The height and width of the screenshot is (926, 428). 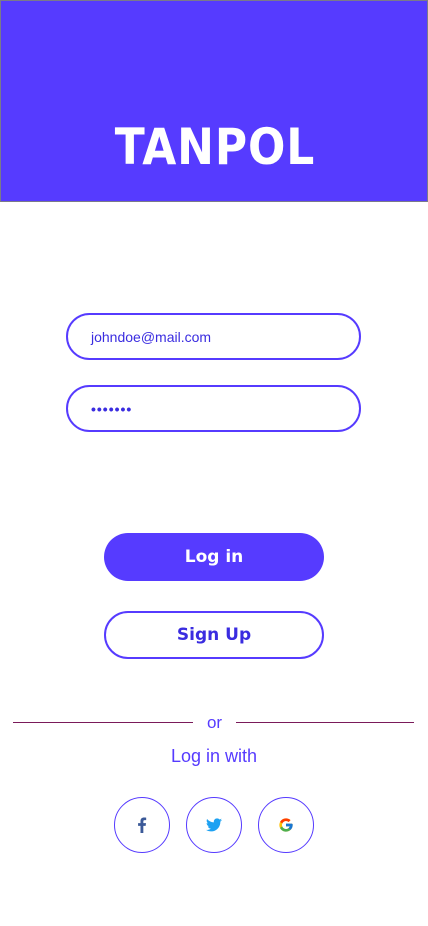 I want to click on divider-right, so click(x=325, y=722).